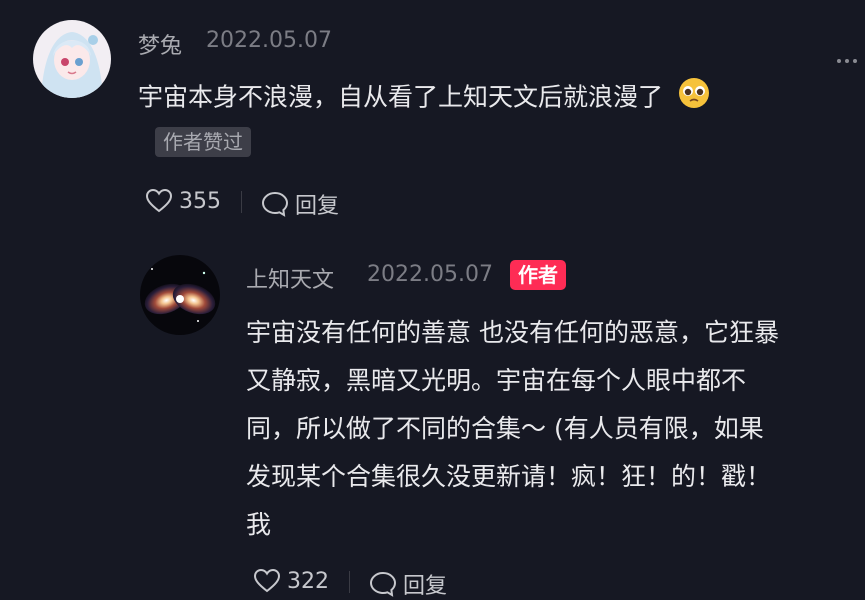 The width and height of the screenshot is (865, 600). What do you see at coordinates (269, 40) in the screenshot?
I see `comment-date: 2022.05.07` at bounding box center [269, 40].